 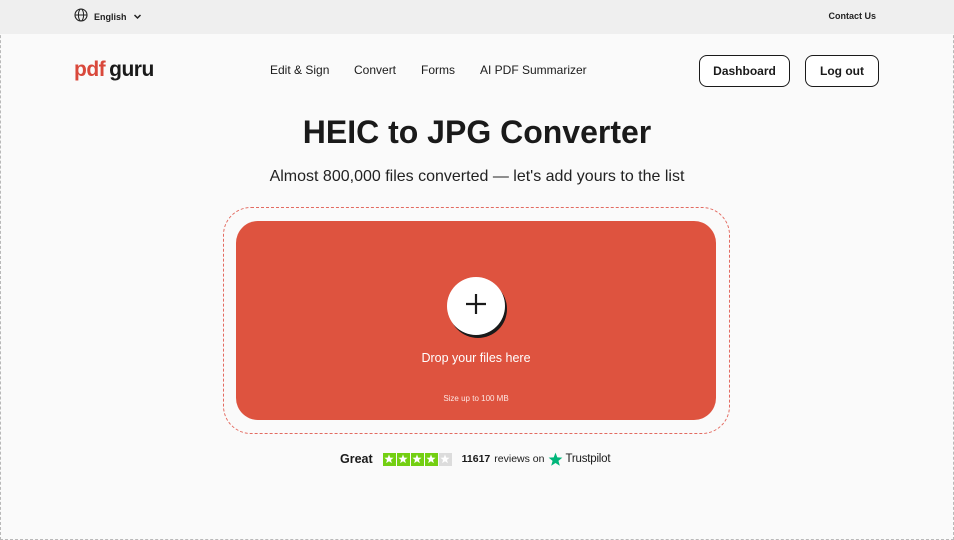 I want to click on plus-icon, so click(x=476, y=306).